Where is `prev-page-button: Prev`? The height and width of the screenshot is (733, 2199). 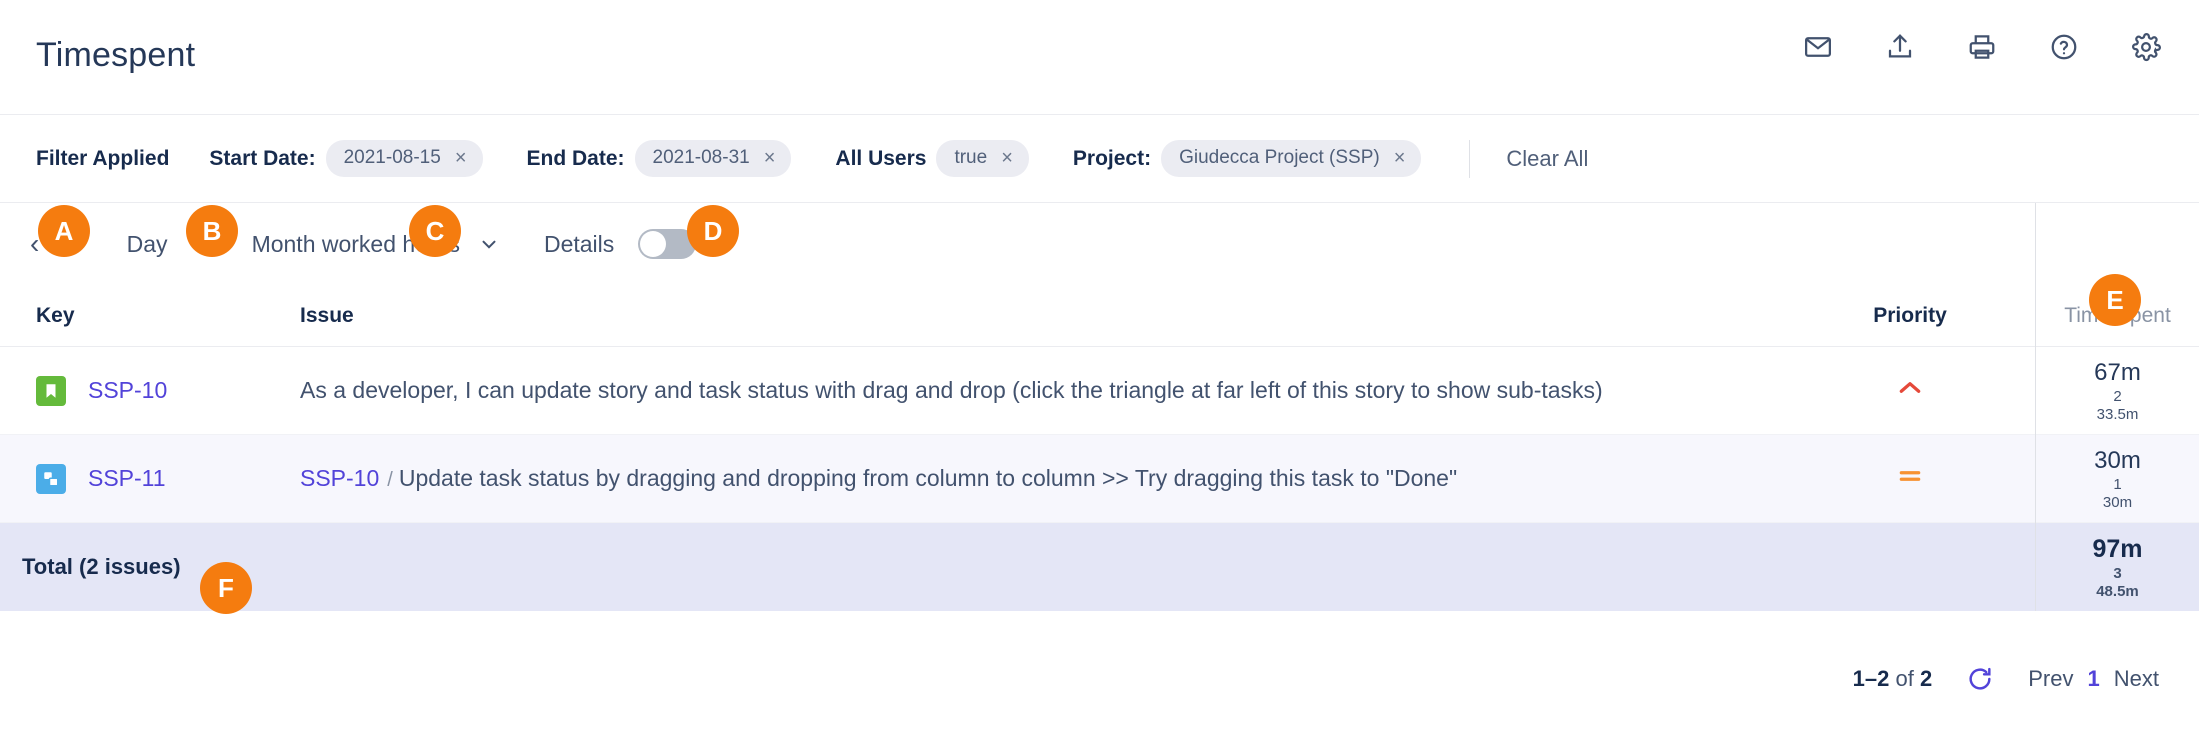
prev-page-button: Prev is located at coordinates (2050, 679).